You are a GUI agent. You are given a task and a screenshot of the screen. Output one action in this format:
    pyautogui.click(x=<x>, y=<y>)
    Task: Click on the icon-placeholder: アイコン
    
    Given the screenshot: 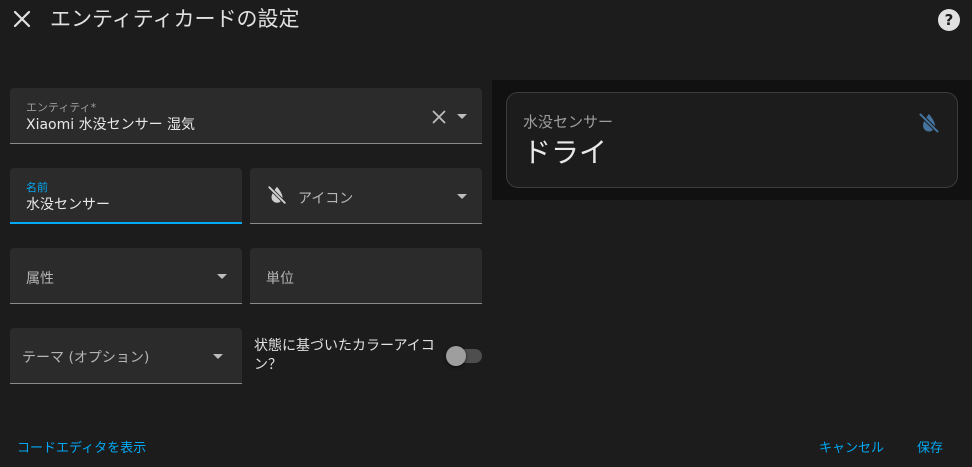 What is the action you would take?
    pyautogui.click(x=326, y=199)
    